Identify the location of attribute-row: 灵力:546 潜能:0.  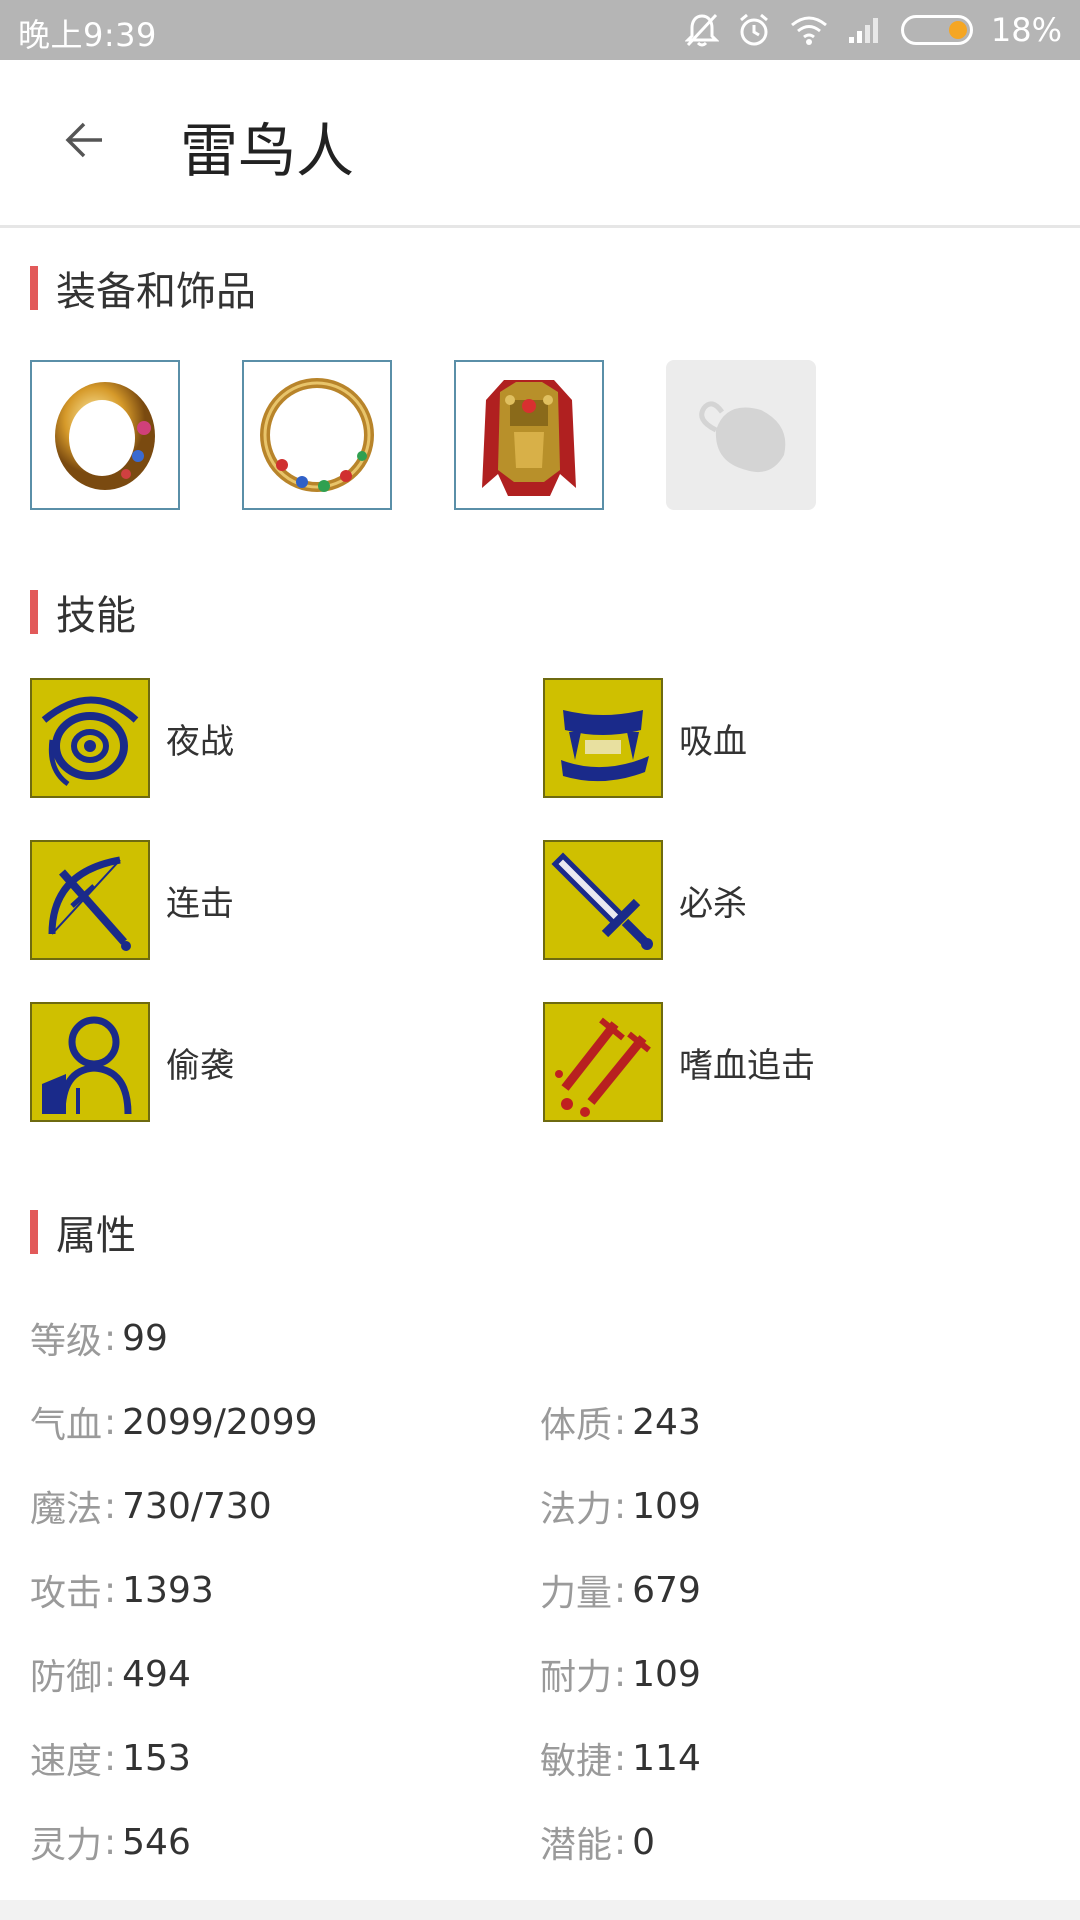
(540, 1842).